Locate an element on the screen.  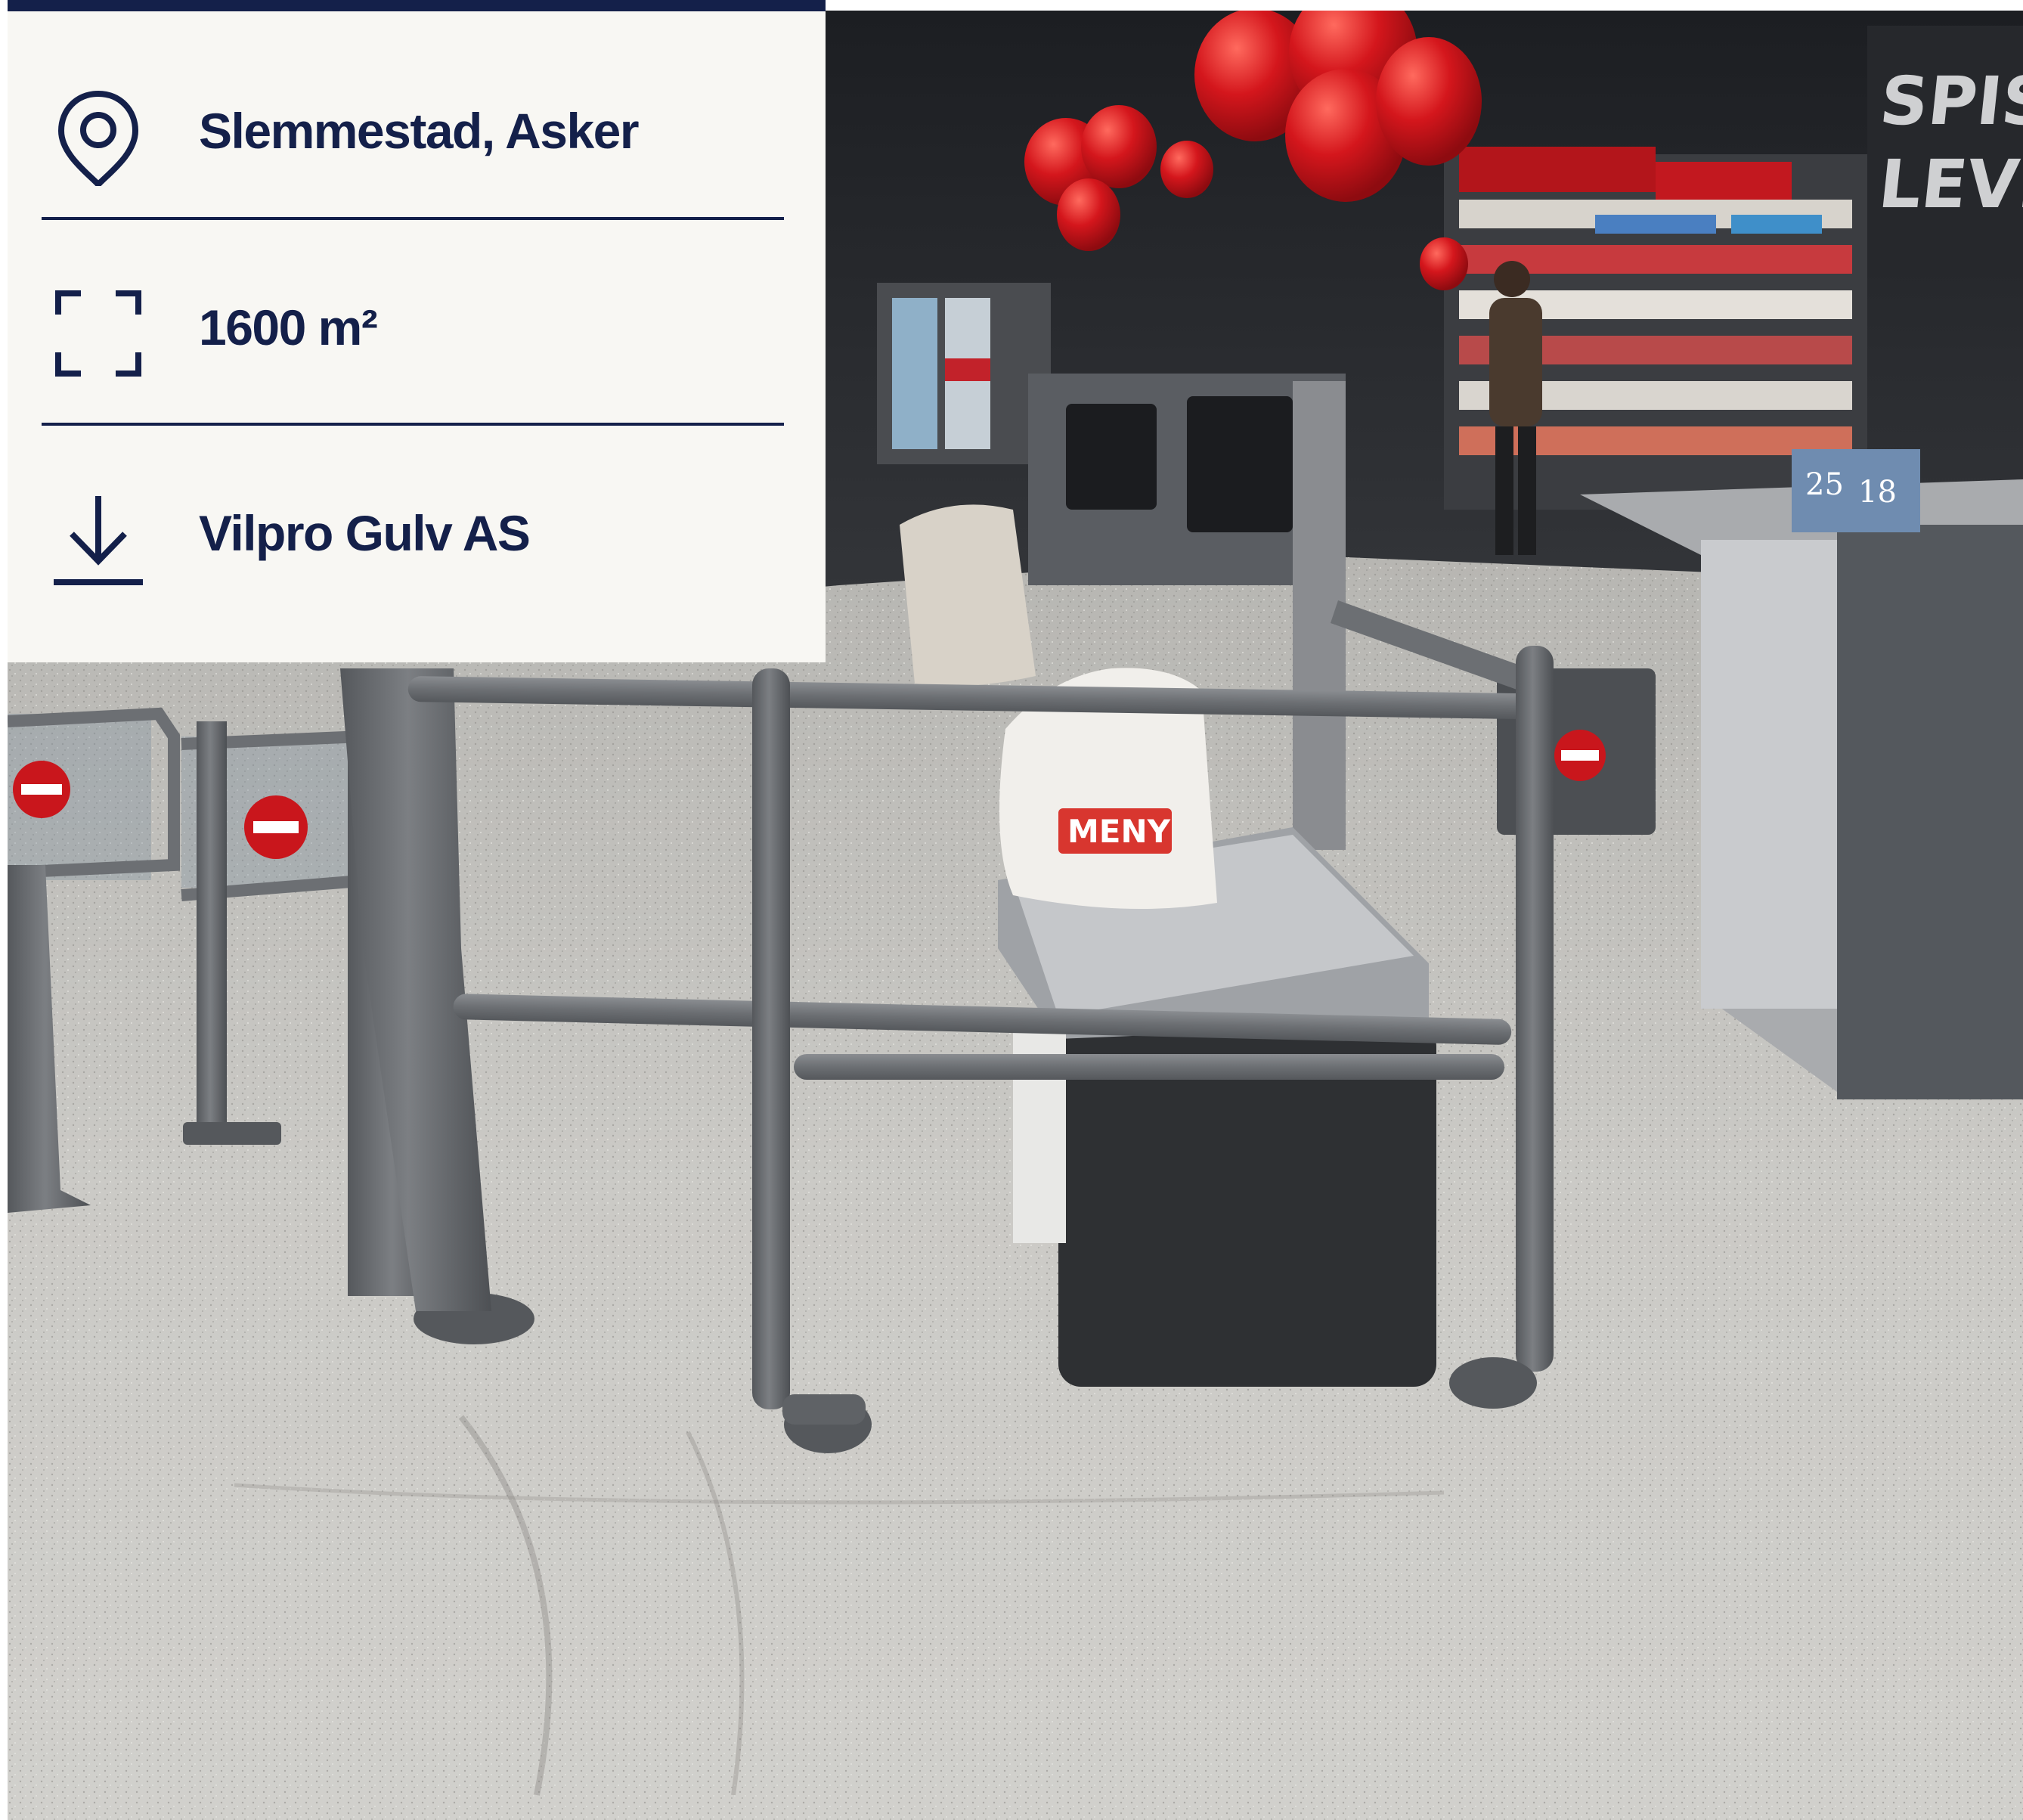
wall-sign-text: SPISE is located at coordinates (1949, 101).